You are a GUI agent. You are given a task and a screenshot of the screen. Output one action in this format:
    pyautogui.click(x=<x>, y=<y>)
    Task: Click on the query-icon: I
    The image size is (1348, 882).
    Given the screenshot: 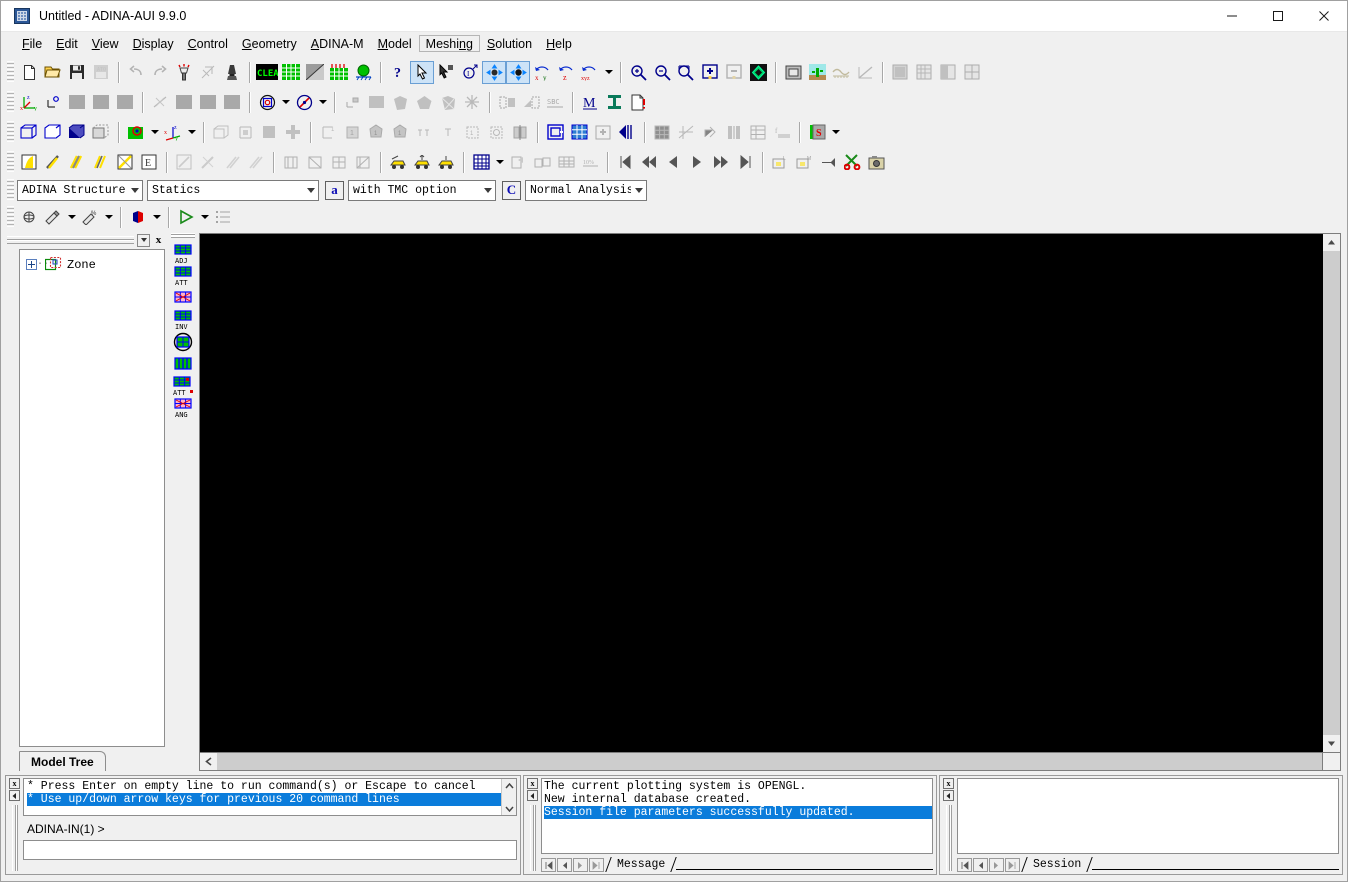 What is the action you would take?
    pyautogui.click(x=470, y=72)
    